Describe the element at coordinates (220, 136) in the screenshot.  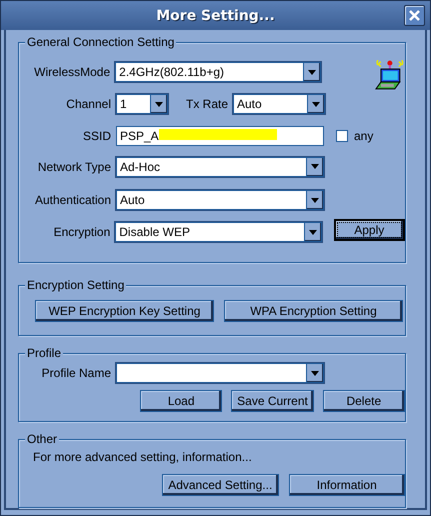
I see `ssid-field: PSP_A` at that location.